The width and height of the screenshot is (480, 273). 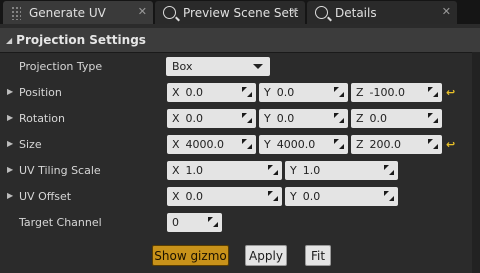 I want to click on property-label: UV Tiling Scale, so click(x=60, y=170).